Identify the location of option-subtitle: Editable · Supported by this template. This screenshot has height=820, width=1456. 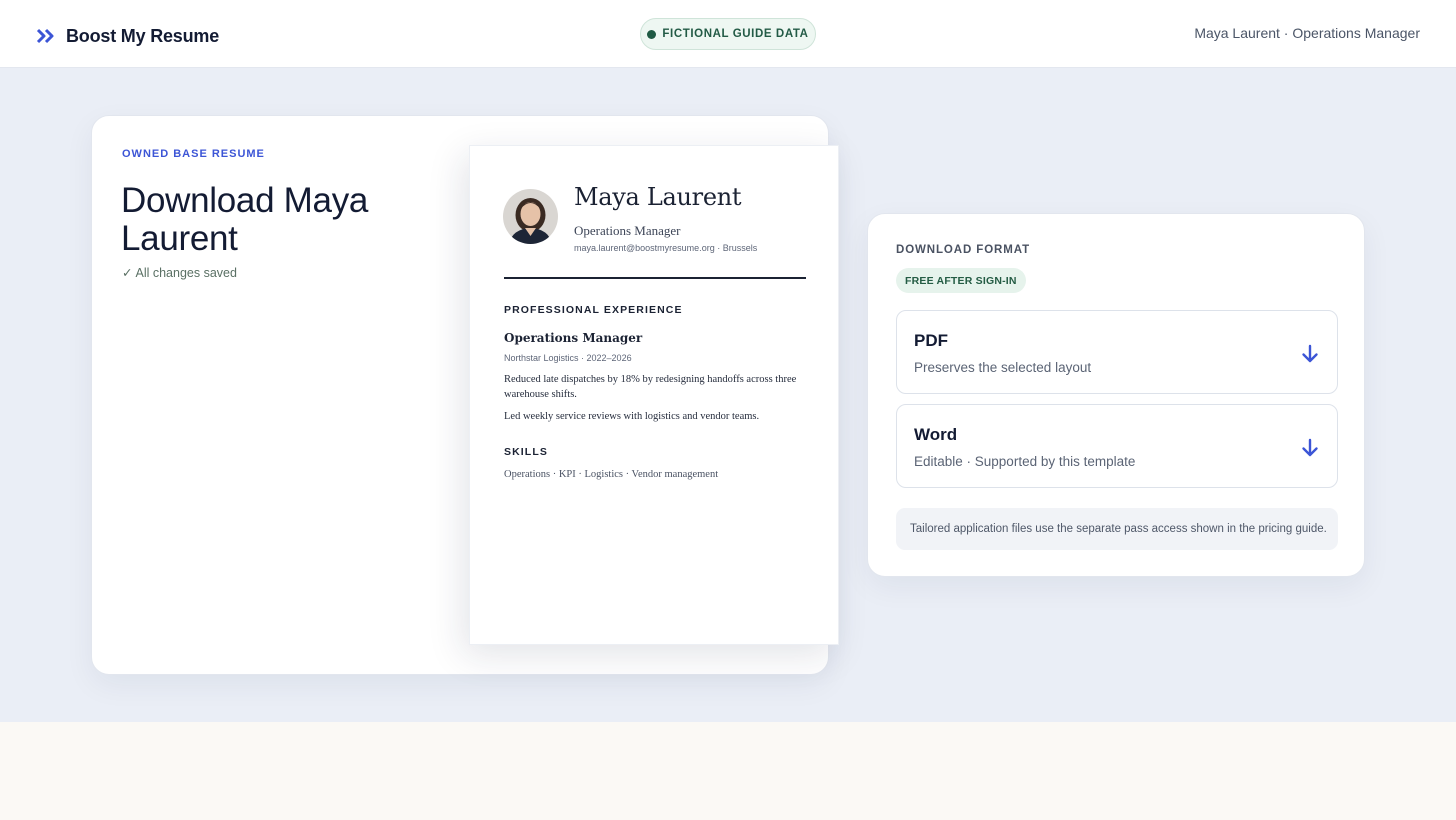
(1025, 461).